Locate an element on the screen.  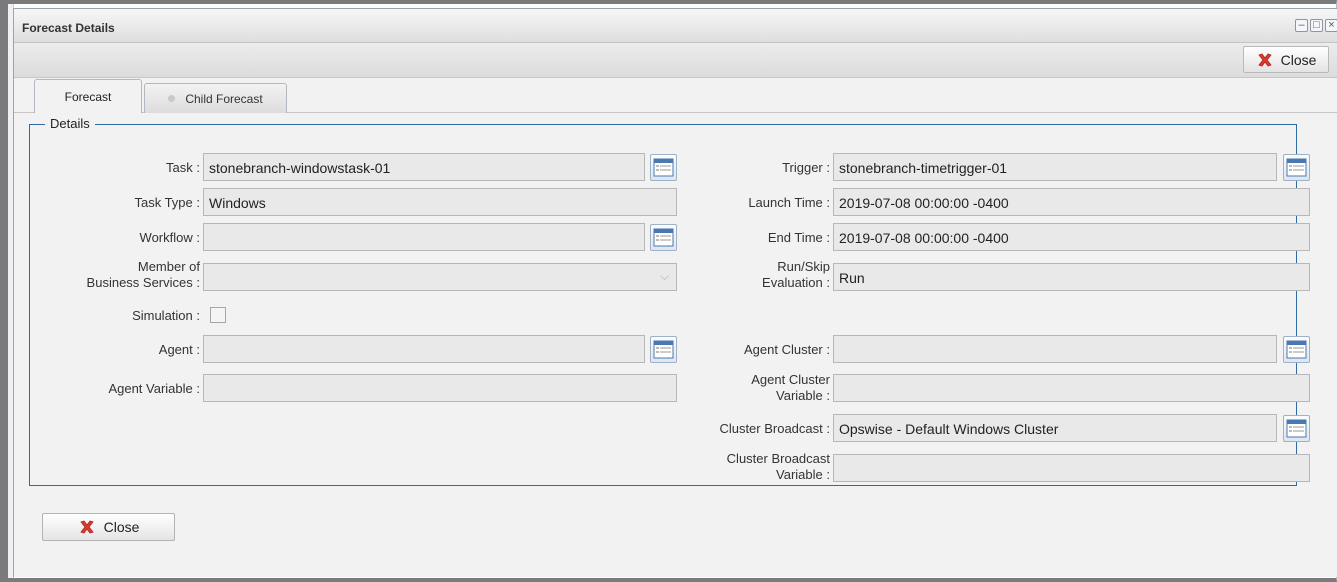
member-of-business-services-label: Member of Business Services : is located at coordinates (143, 274).